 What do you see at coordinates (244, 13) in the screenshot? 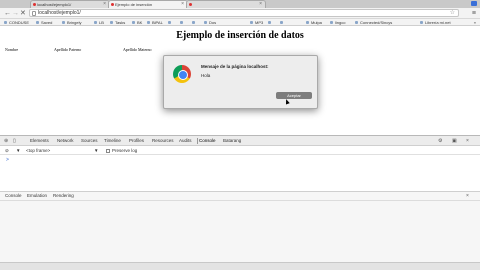
I see `address-bar: localhost/ejemplo1/ ☆` at bounding box center [244, 13].